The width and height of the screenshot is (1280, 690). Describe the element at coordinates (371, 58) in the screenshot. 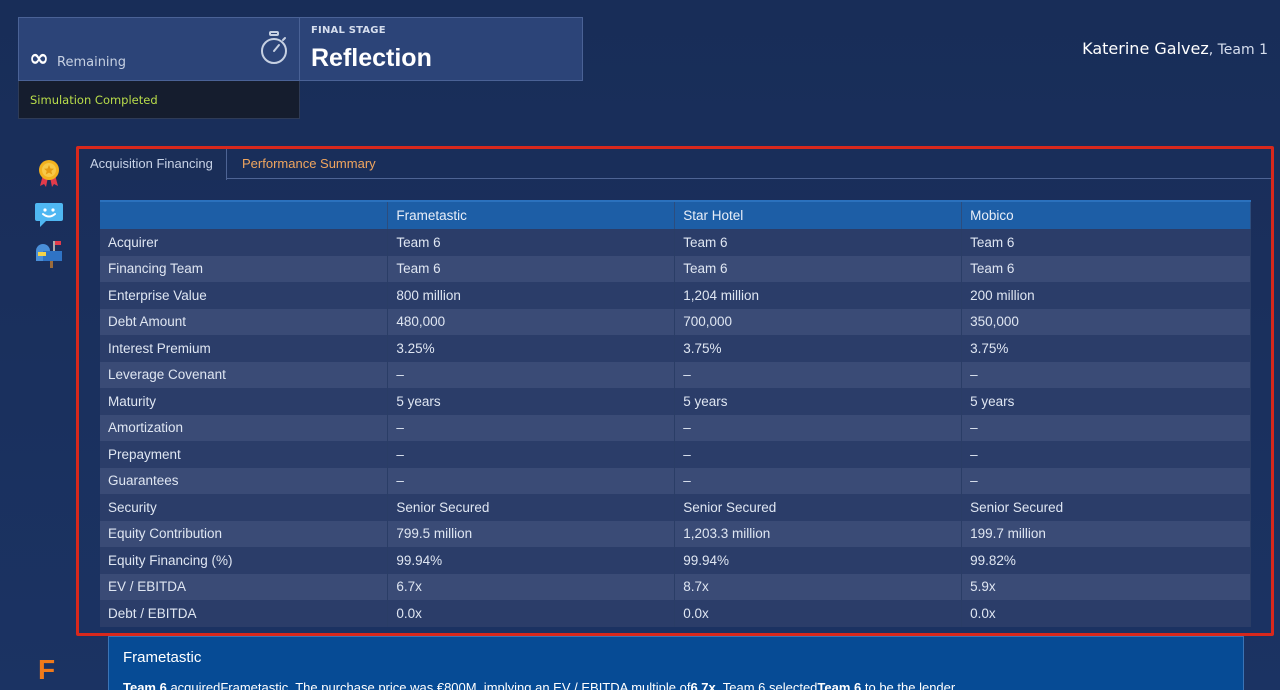

I see `stage-title: Reflection` at that location.